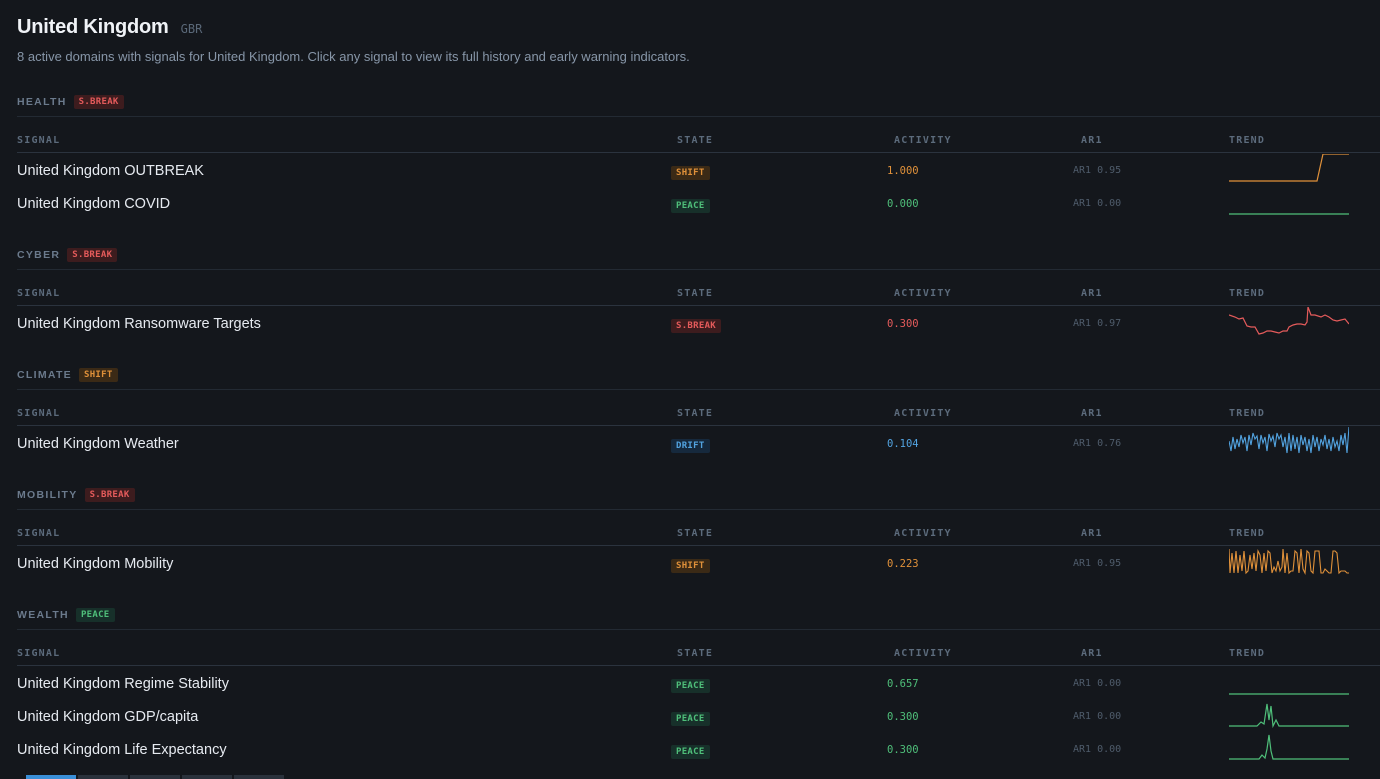 Image resolution: width=1380 pixels, height=779 pixels. What do you see at coordinates (696, 326) in the screenshot?
I see `state-badge: S.BREAK` at bounding box center [696, 326].